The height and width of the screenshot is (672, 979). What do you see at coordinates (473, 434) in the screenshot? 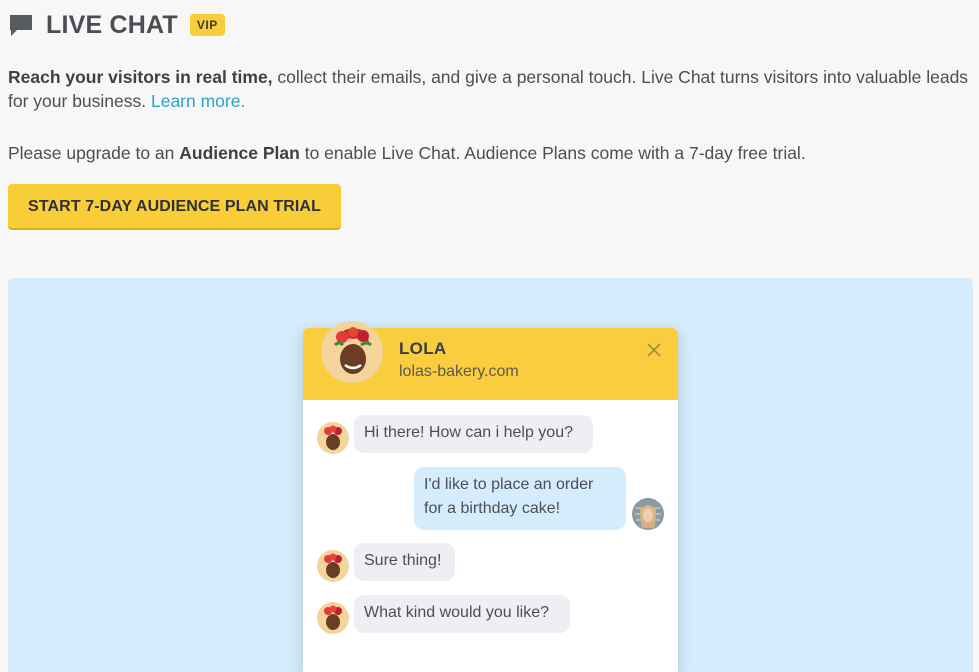
I see `chat-message: Hi there! How can i help you?` at bounding box center [473, 434].